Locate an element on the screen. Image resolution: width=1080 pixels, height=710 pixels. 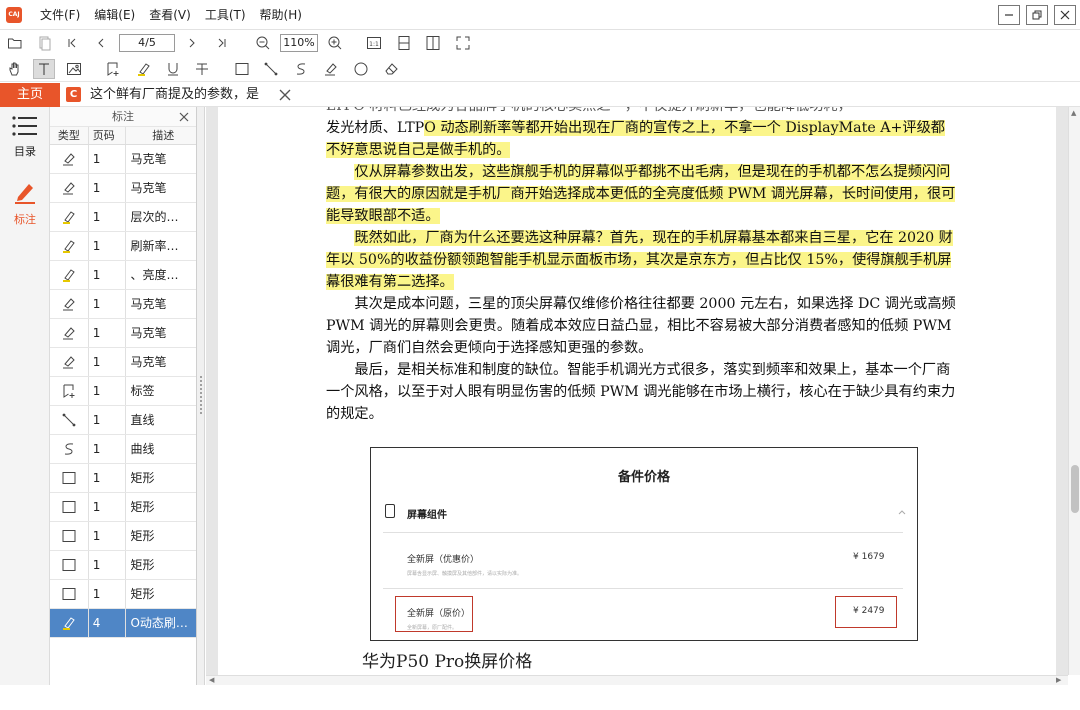
minimize-button is located at coordinates (1009, 15).